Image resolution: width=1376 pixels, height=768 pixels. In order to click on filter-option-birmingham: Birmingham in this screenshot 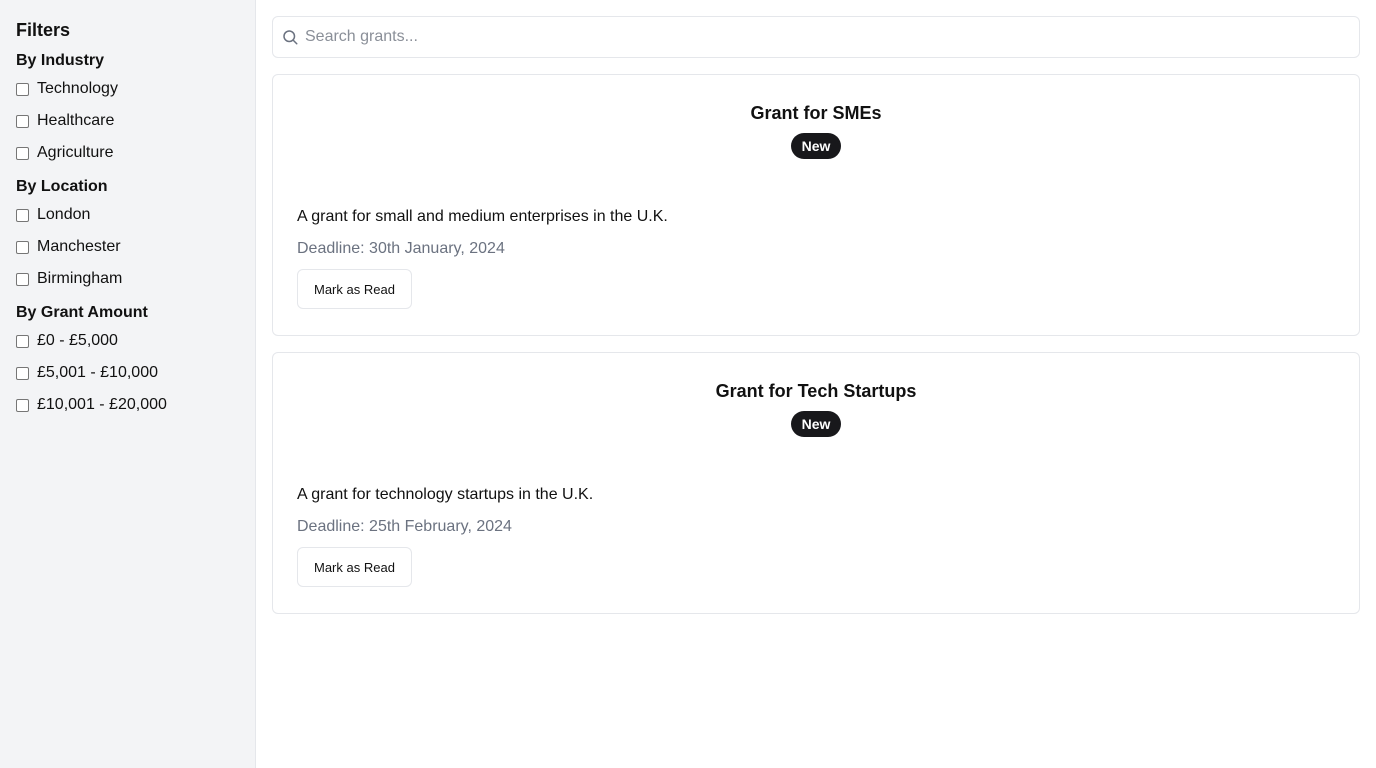, I will do `click(127, 279)`.